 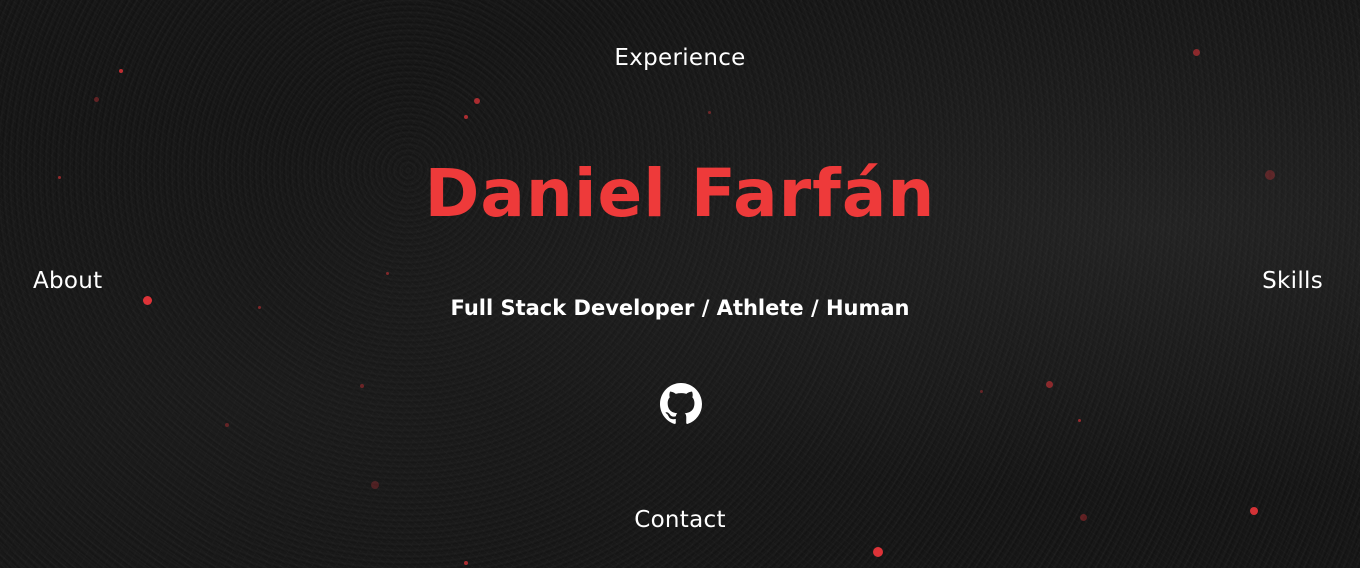 I want to click on nav-link-contact: Contact, so click(x=680, y=520).